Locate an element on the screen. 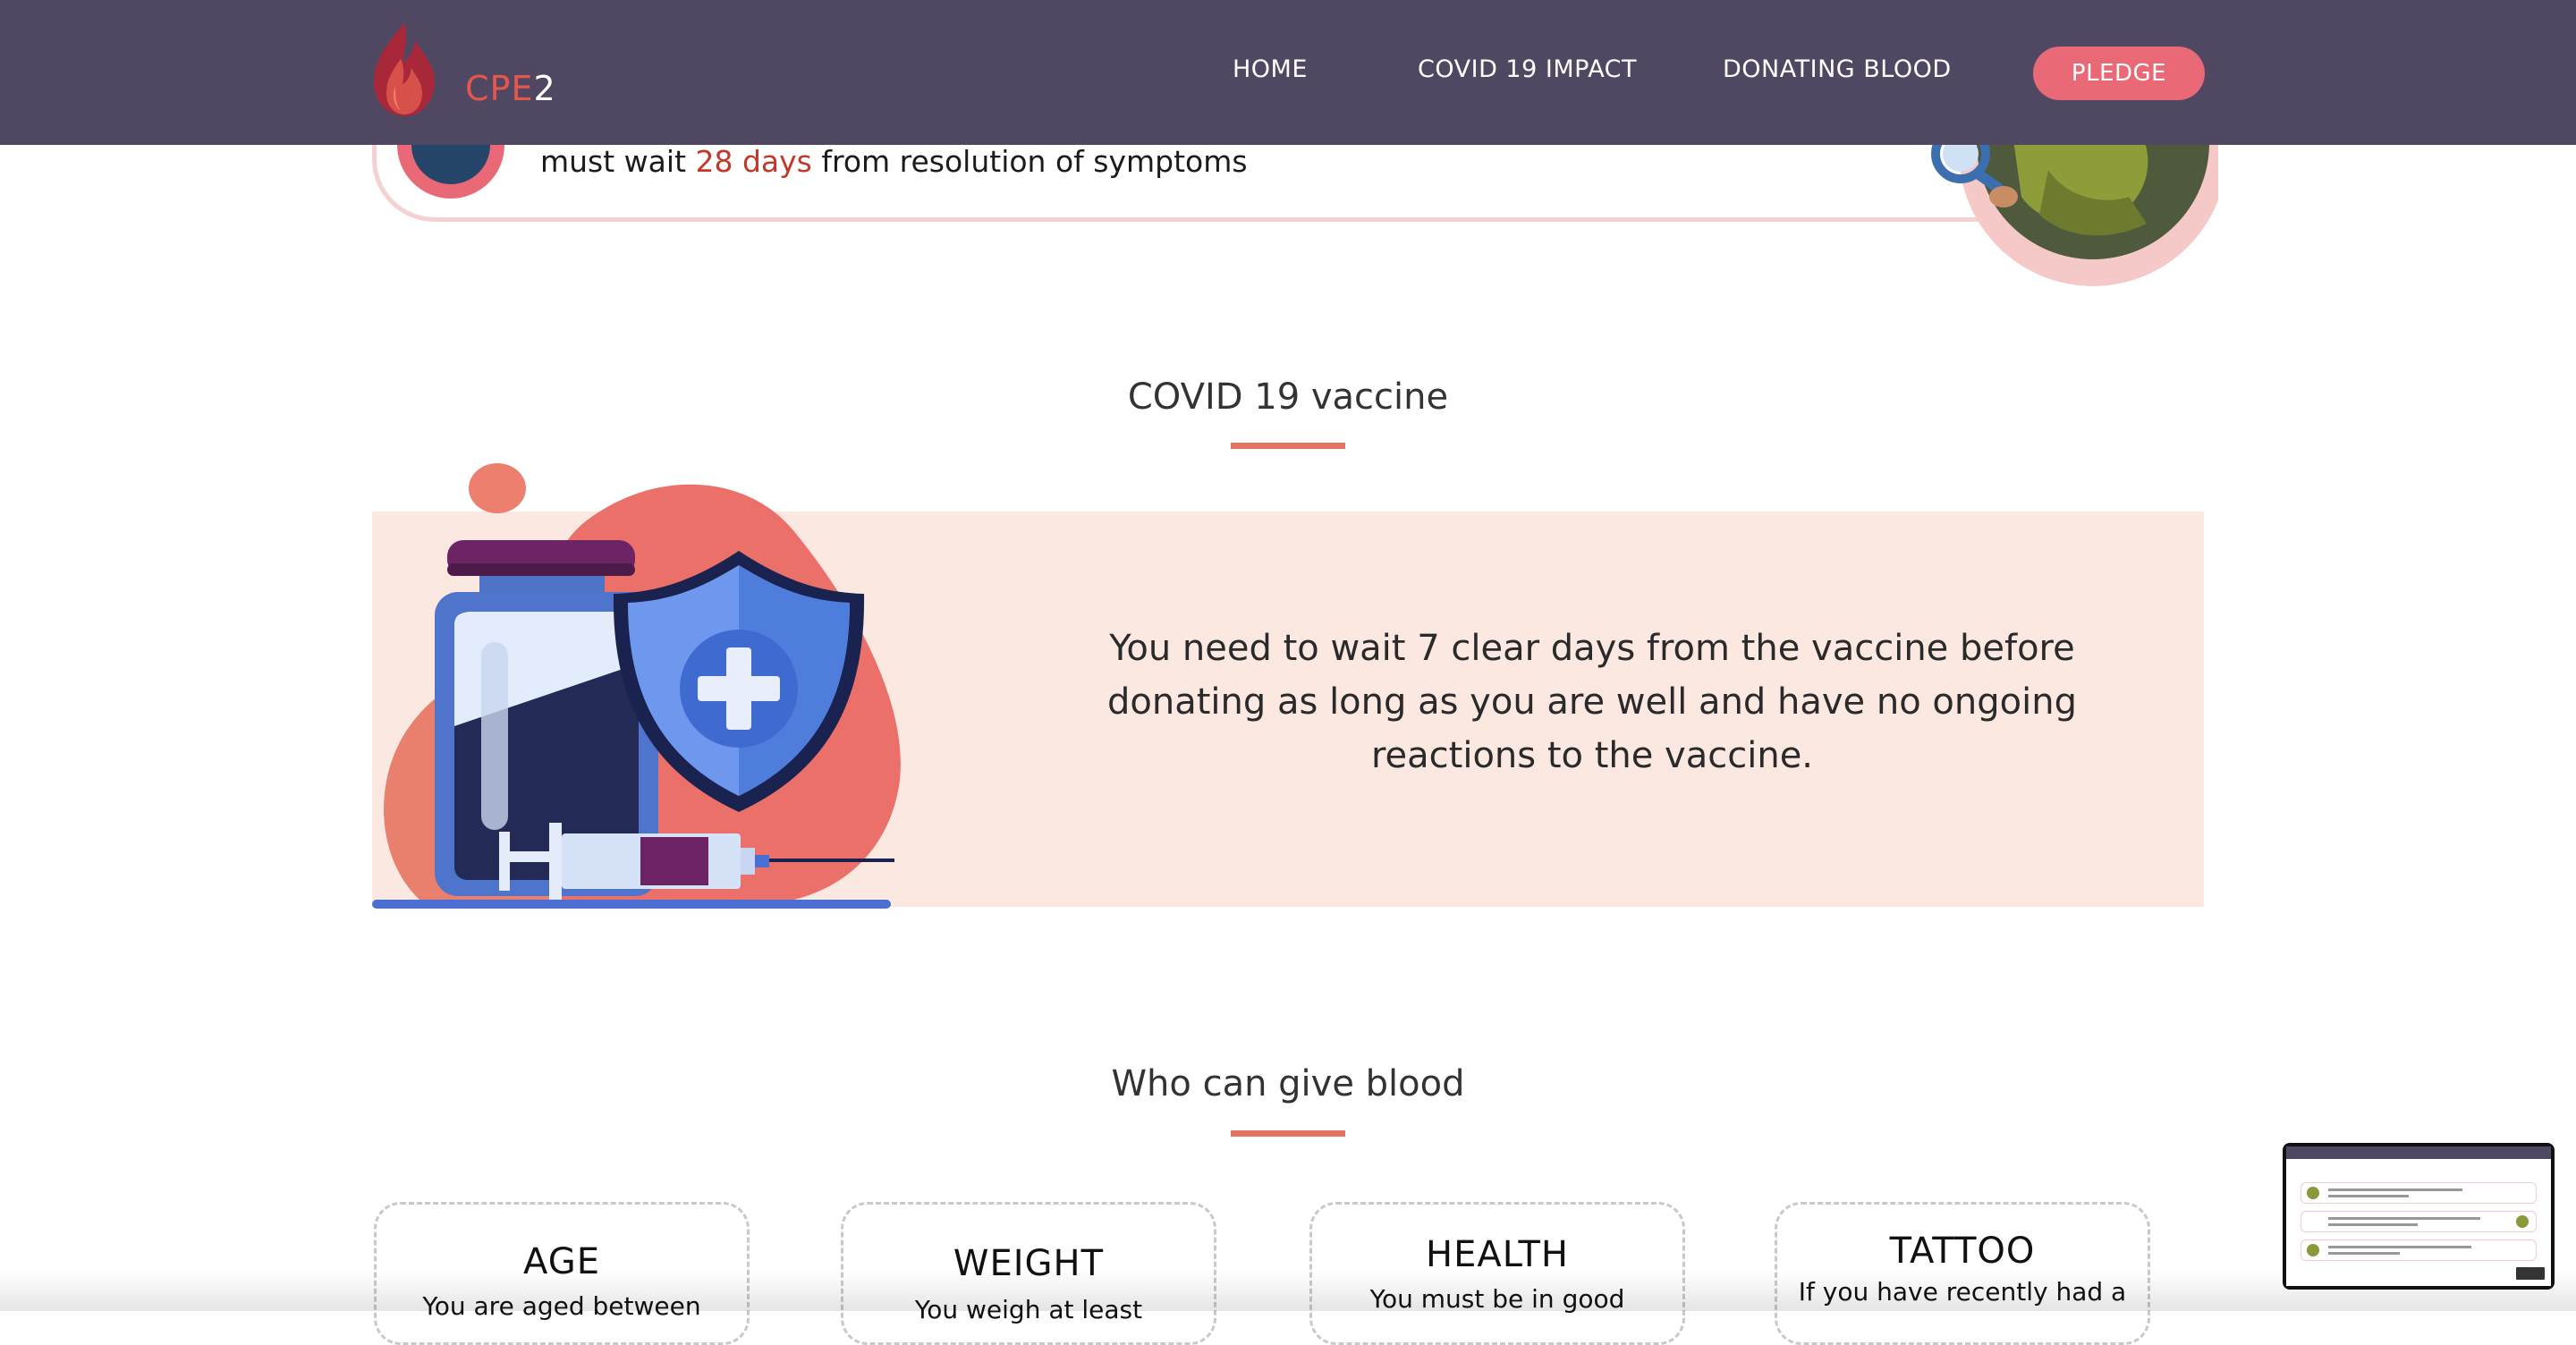 The width and height of the screenshot is (2576, 1345). pip-expand-button is located at coordinates (2530, 1273).